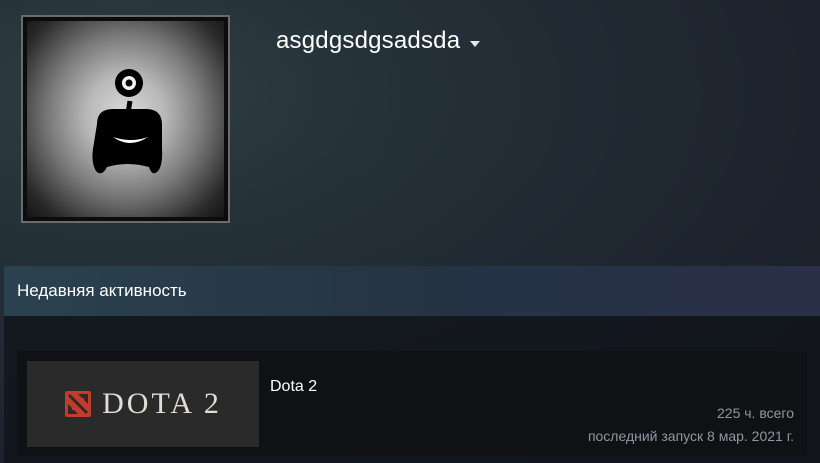  I want to click on game-name: Dota 2, so click(293, 387).